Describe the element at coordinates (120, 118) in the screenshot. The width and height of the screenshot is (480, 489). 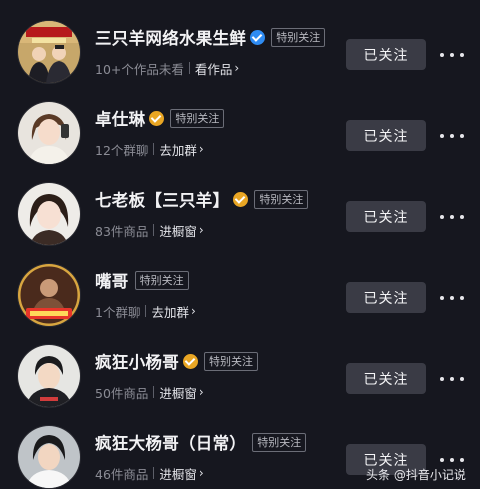
I see `user-name: 卓仕琳` at that location.